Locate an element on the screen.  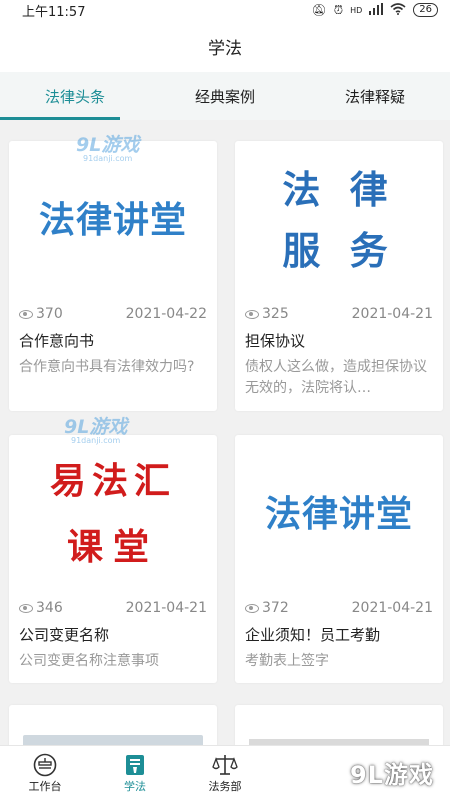
mute-bell-icon: 🔕︎ is located at coordinates (319, 10).